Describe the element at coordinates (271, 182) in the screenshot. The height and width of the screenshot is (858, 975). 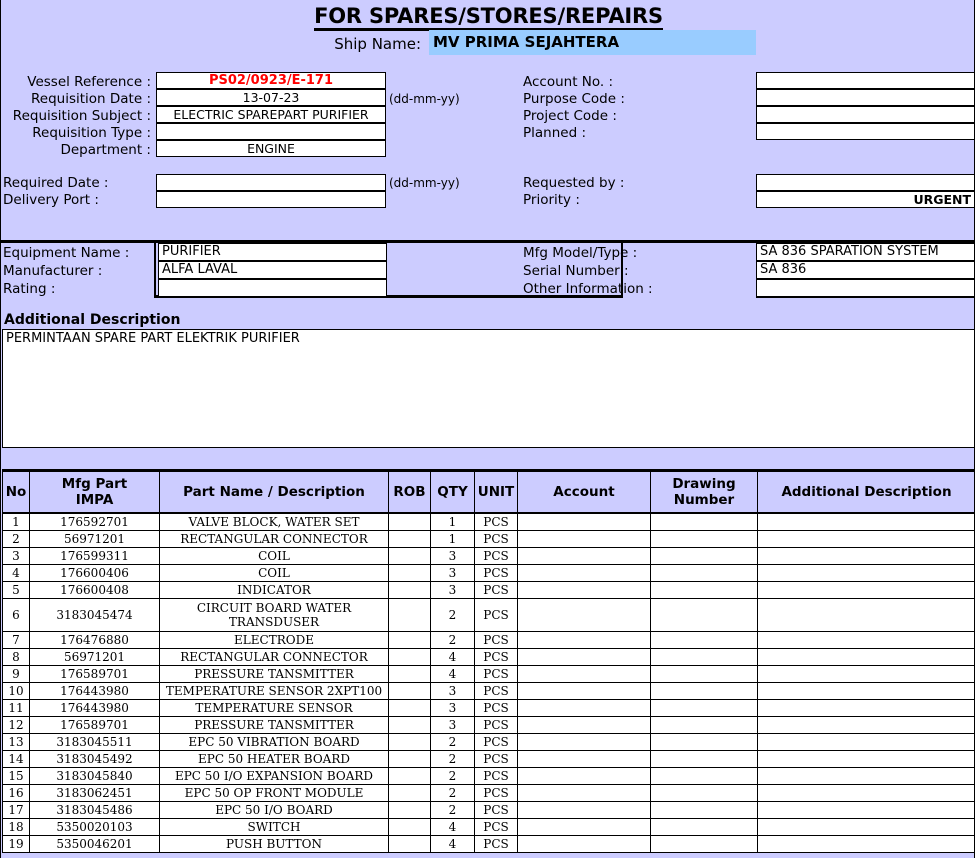
I see `required-date-field` at that location.